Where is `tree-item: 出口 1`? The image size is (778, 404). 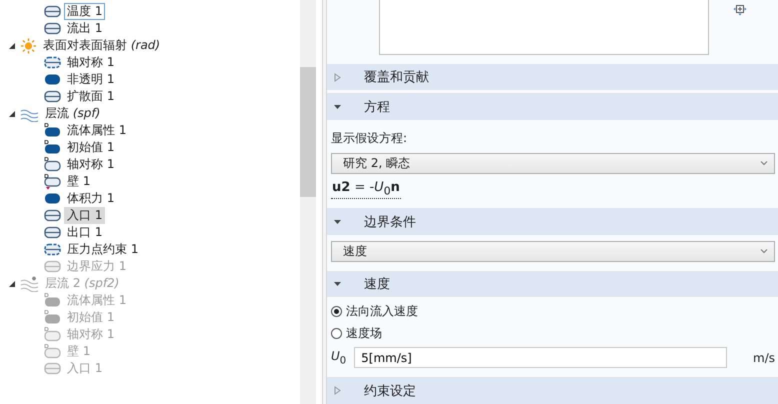
tree-item: 出口 1 is located at coordinates (85, 232).